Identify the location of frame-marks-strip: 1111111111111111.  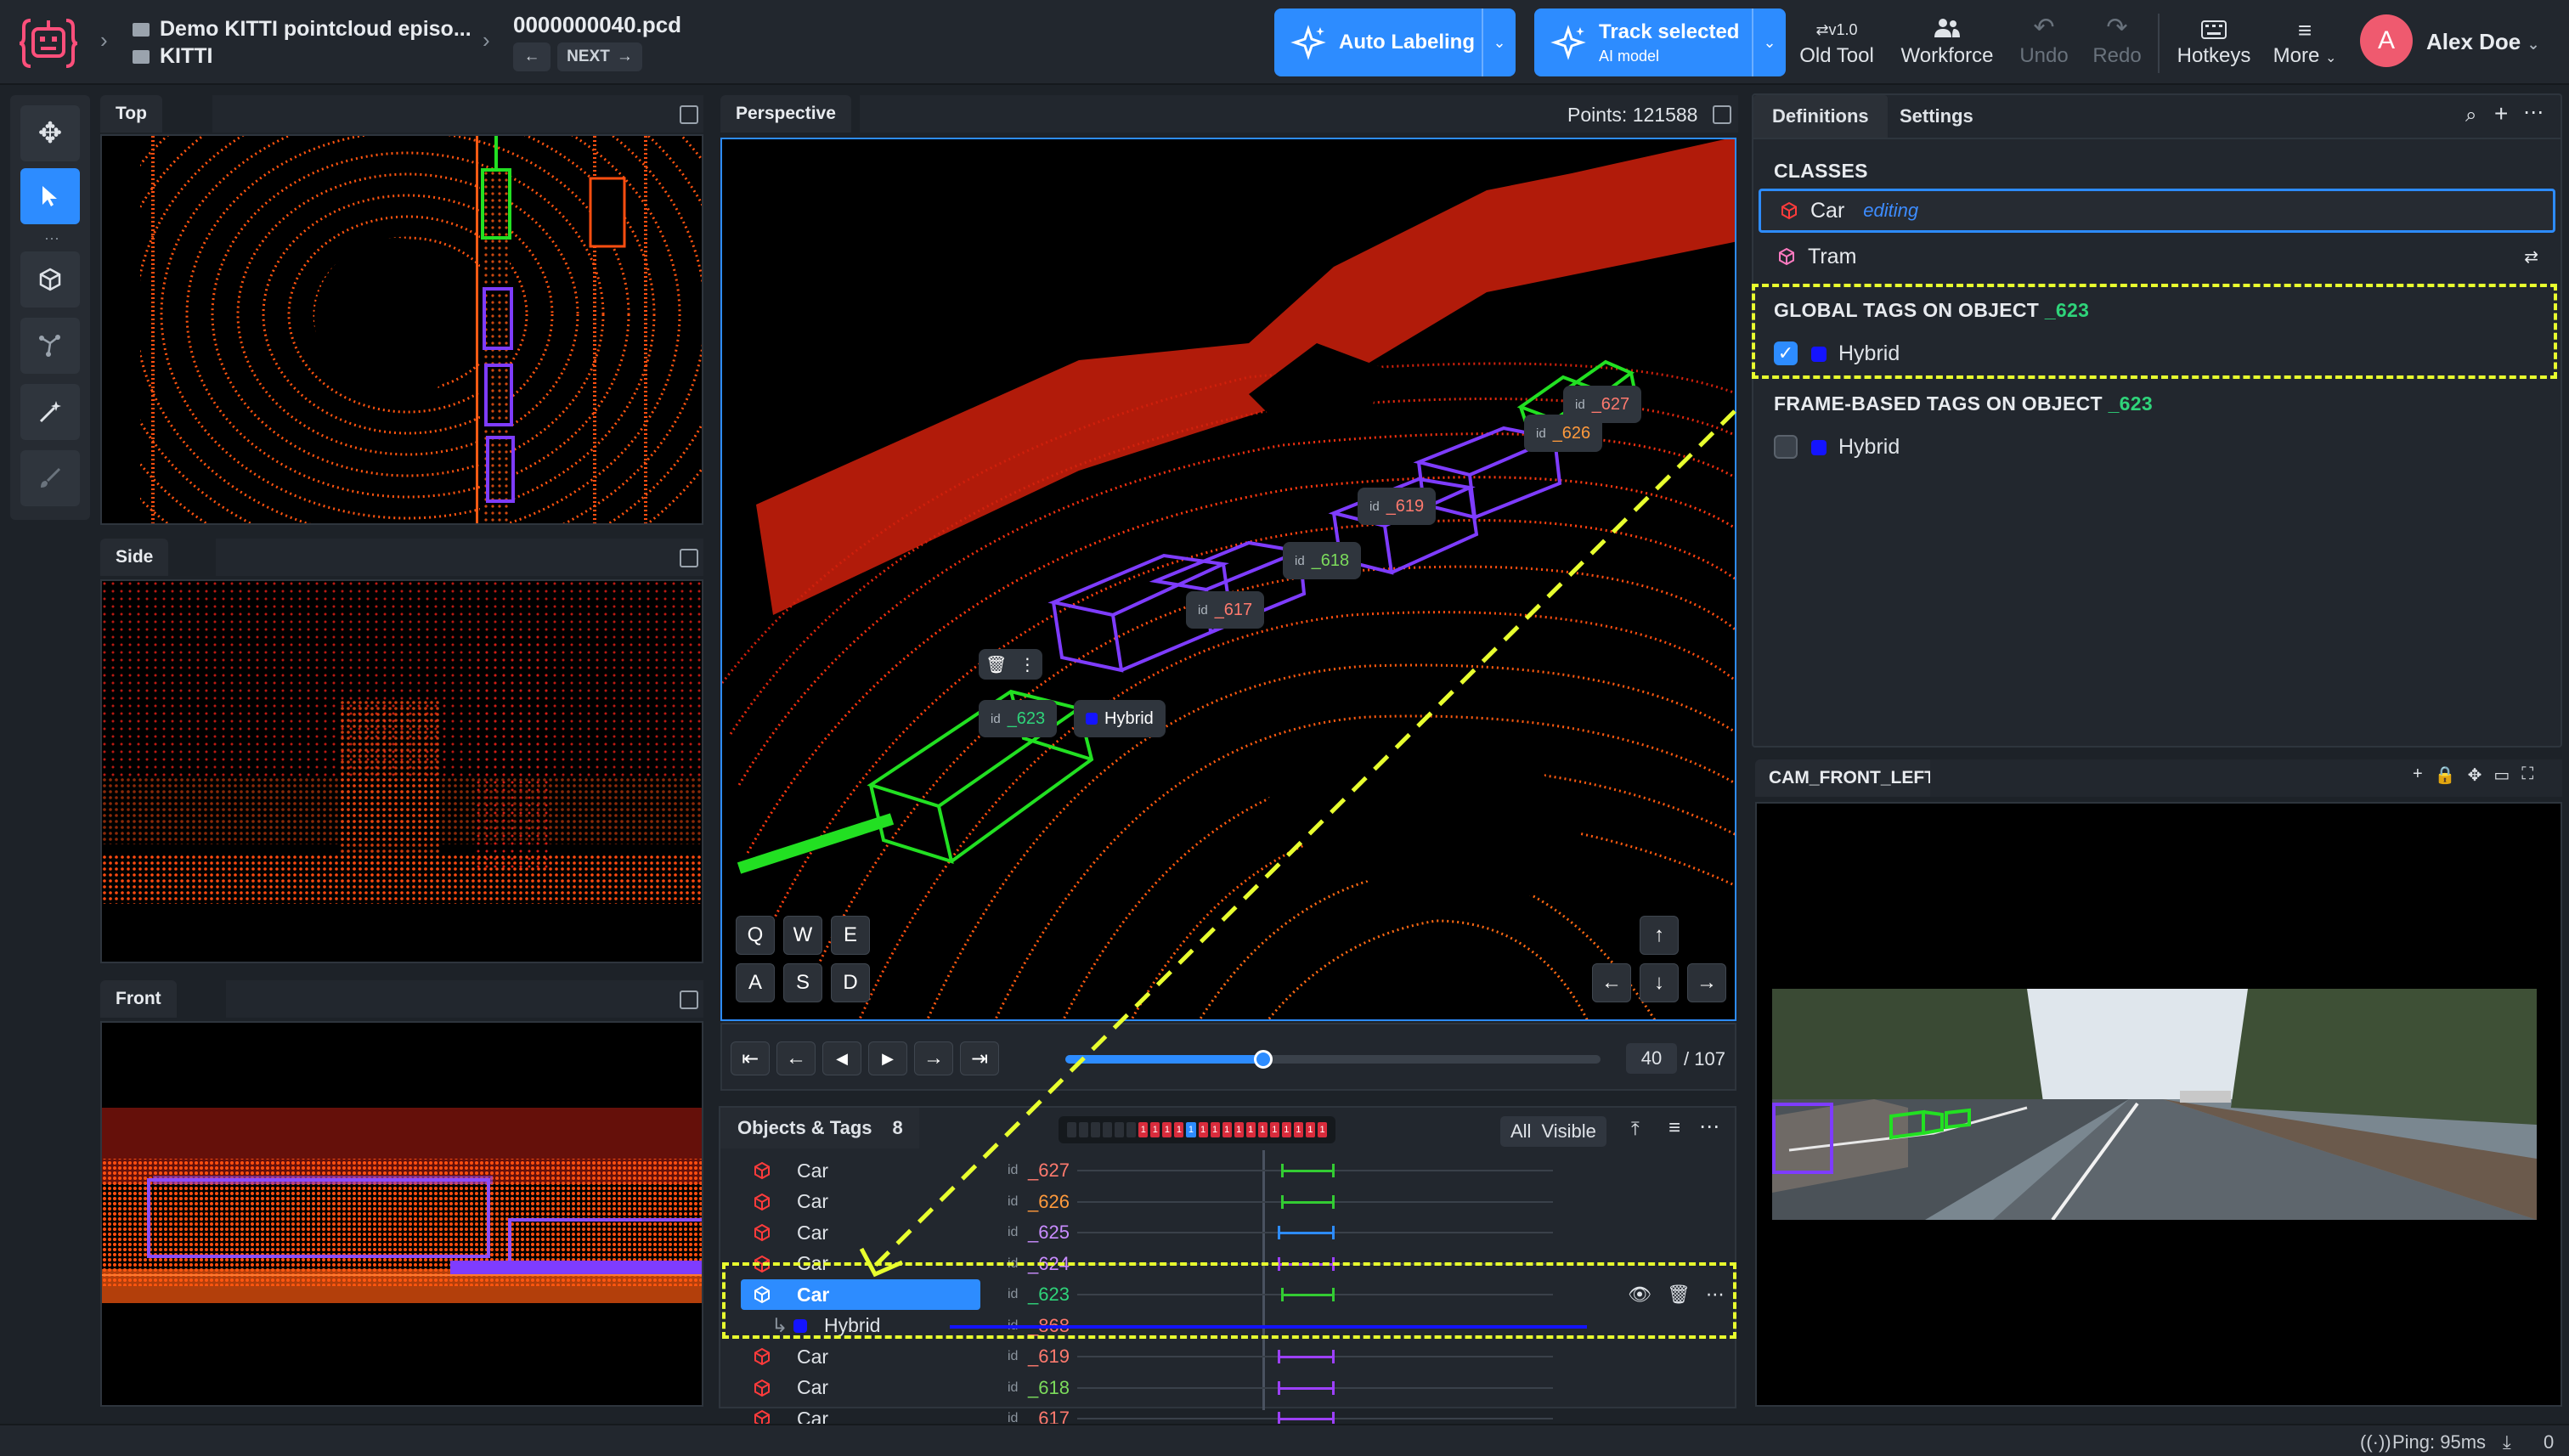
(1197, 1129).